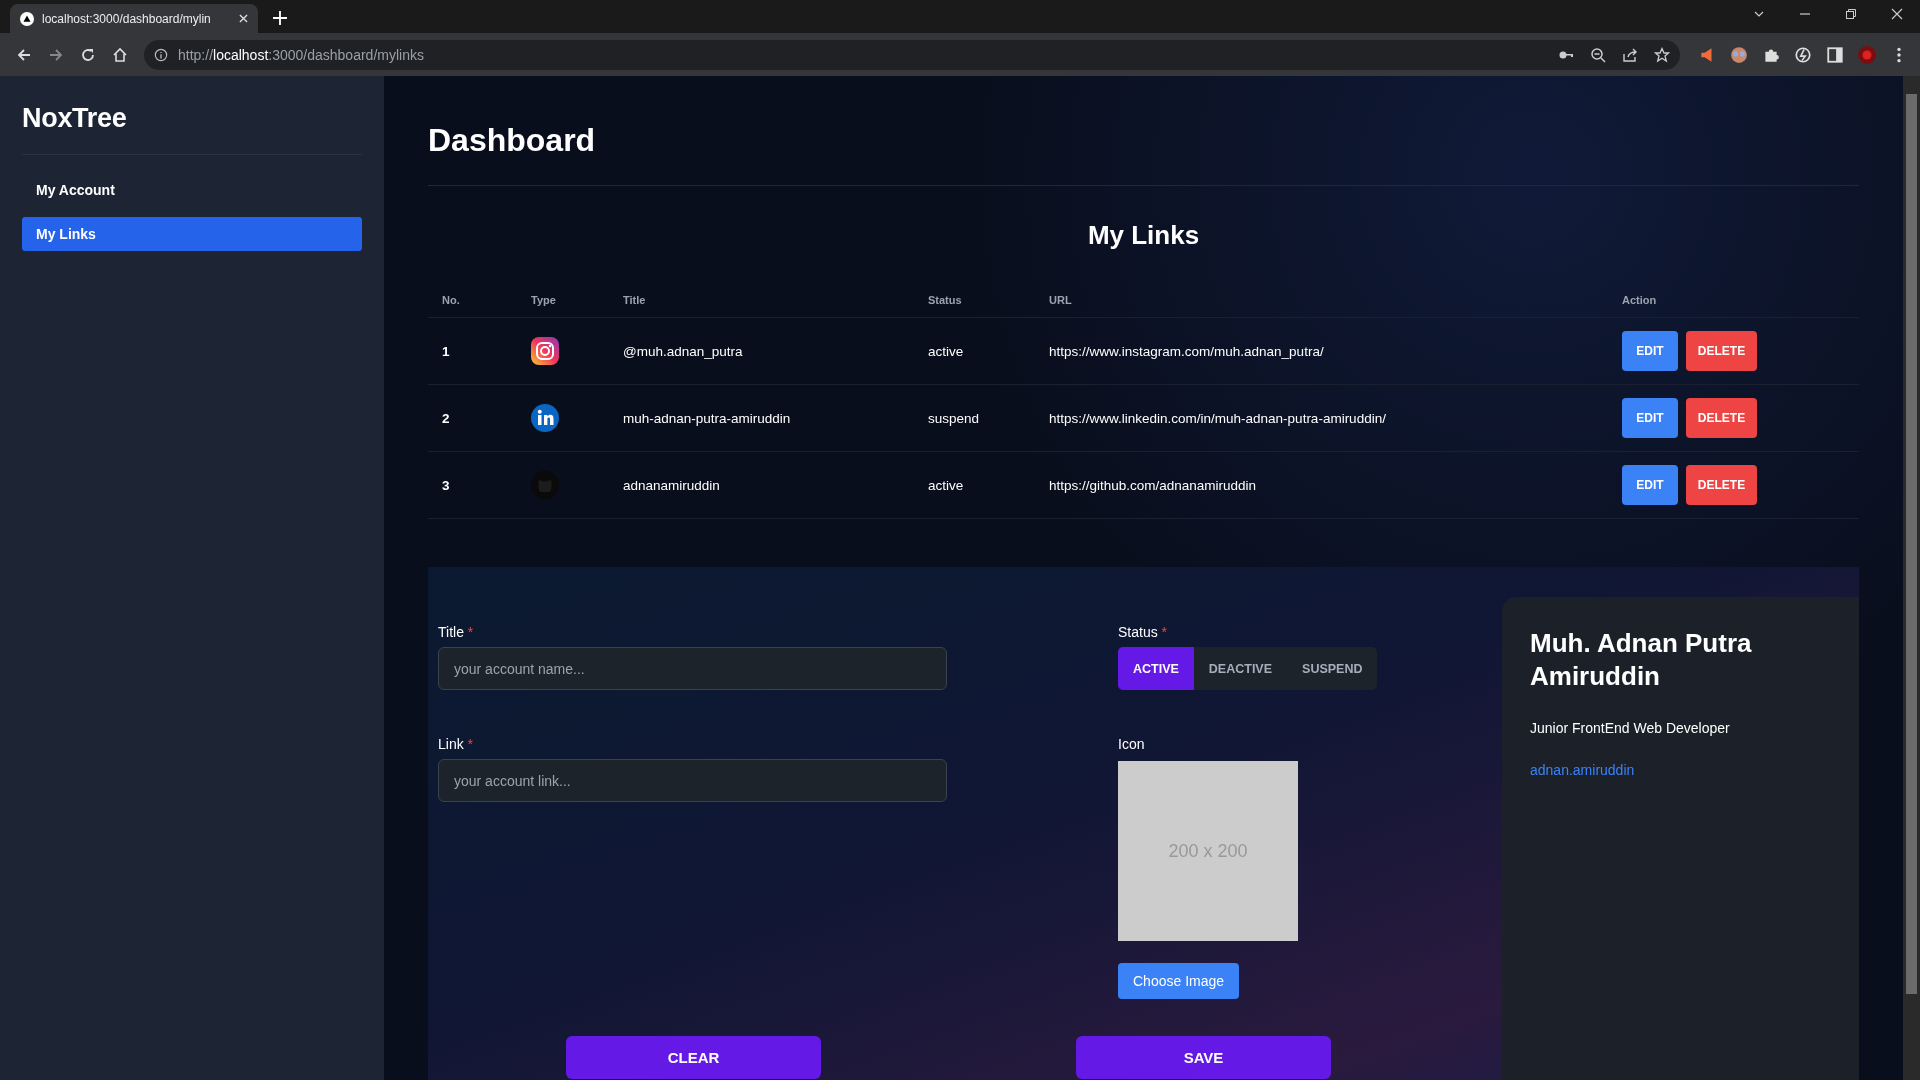  Describe the element at coordinates (1240, 668) in the screenshot. I see `status-option: DEACTIVE` at that location.